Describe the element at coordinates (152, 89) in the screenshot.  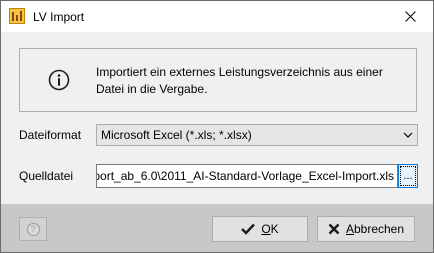
I see `info-line-2: Datei in die Vergabe.` at that location.